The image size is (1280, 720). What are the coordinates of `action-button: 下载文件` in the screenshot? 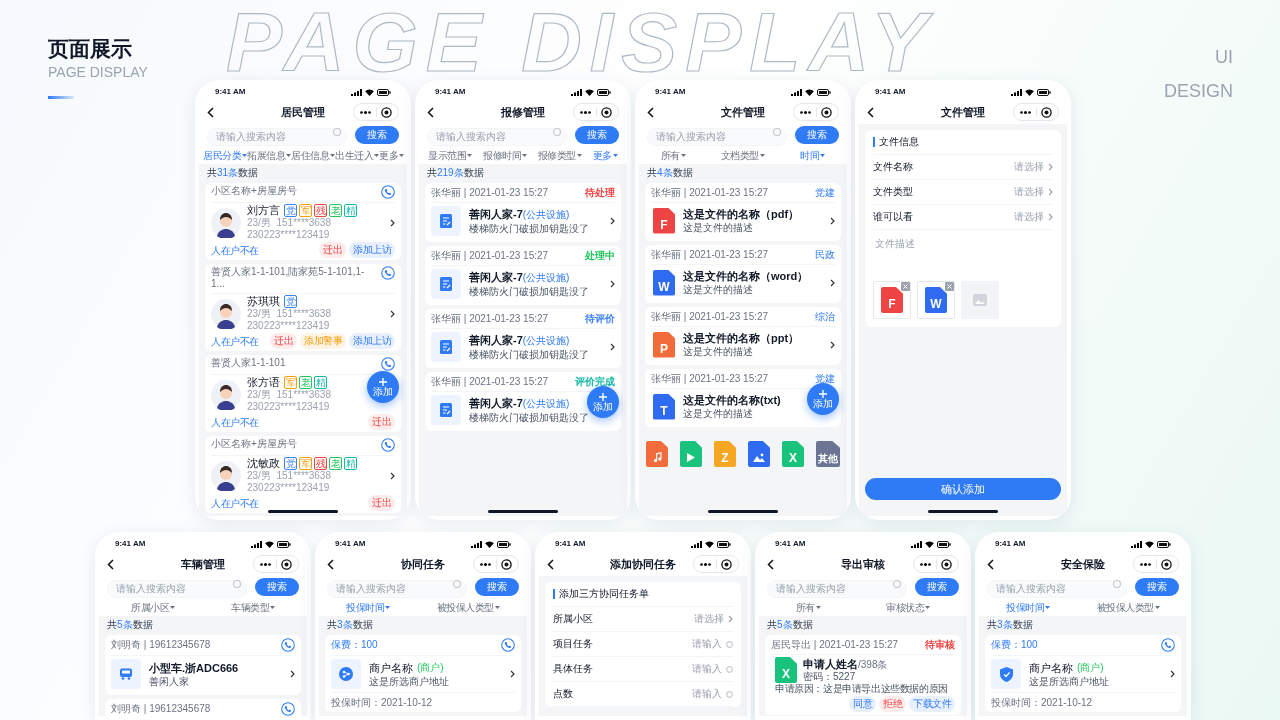 It's located at (932, 704).